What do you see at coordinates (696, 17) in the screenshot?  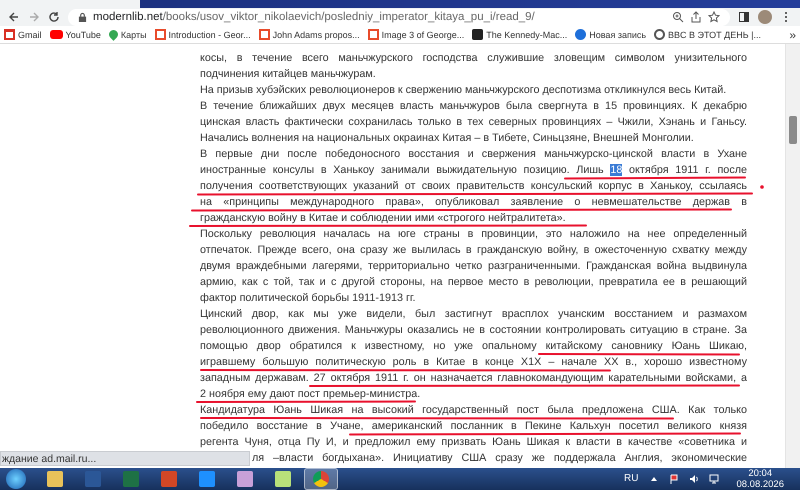 I see `share-icon` at bounding box center [696, 17].